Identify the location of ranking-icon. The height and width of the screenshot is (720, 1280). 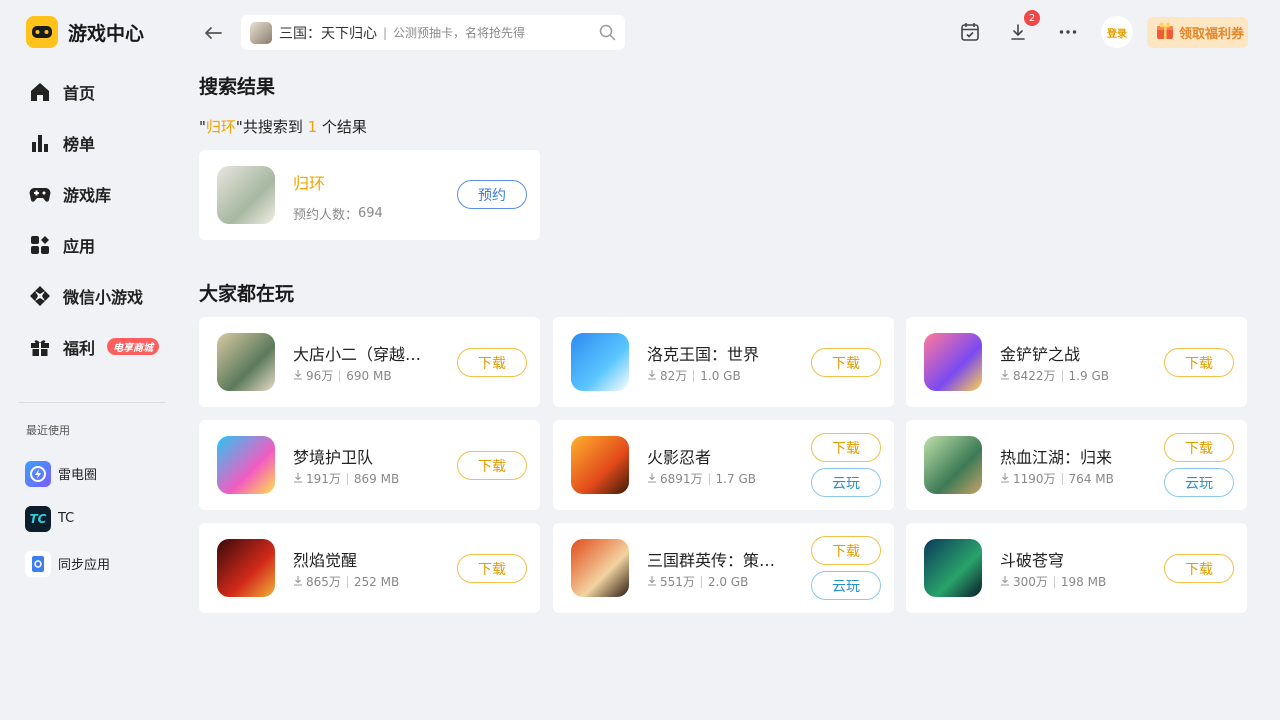
(40, 143).